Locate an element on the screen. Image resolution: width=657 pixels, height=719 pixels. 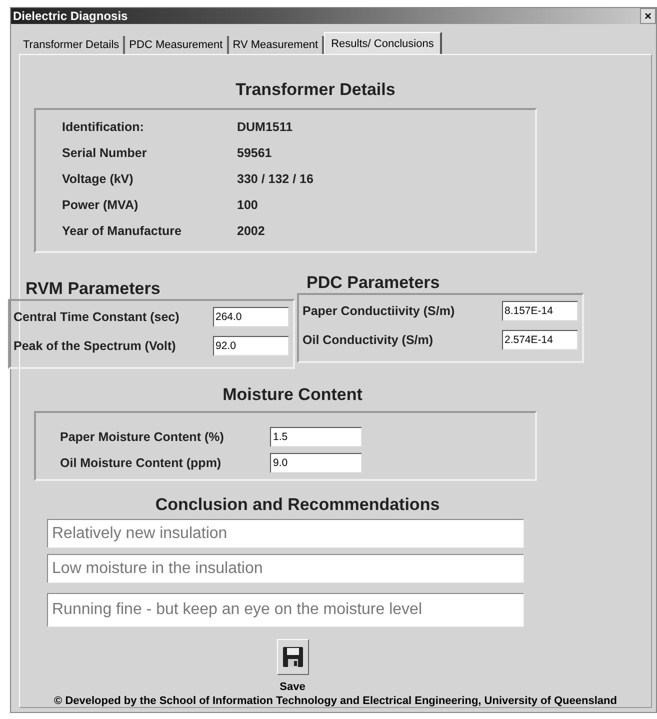
field-label: Identification: is located at coordinates (103, 128).